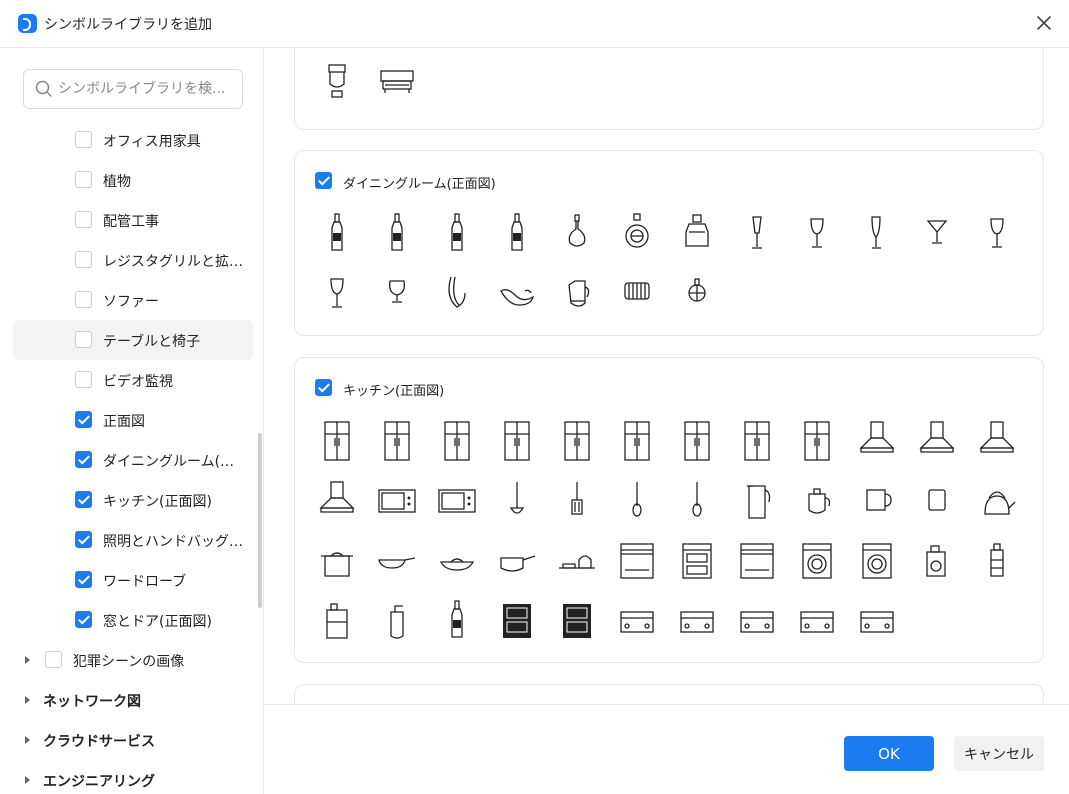 This screenshot has width=1069, height=794. I want to click on sidebar-item: ワードローブ, so click(133, 580).